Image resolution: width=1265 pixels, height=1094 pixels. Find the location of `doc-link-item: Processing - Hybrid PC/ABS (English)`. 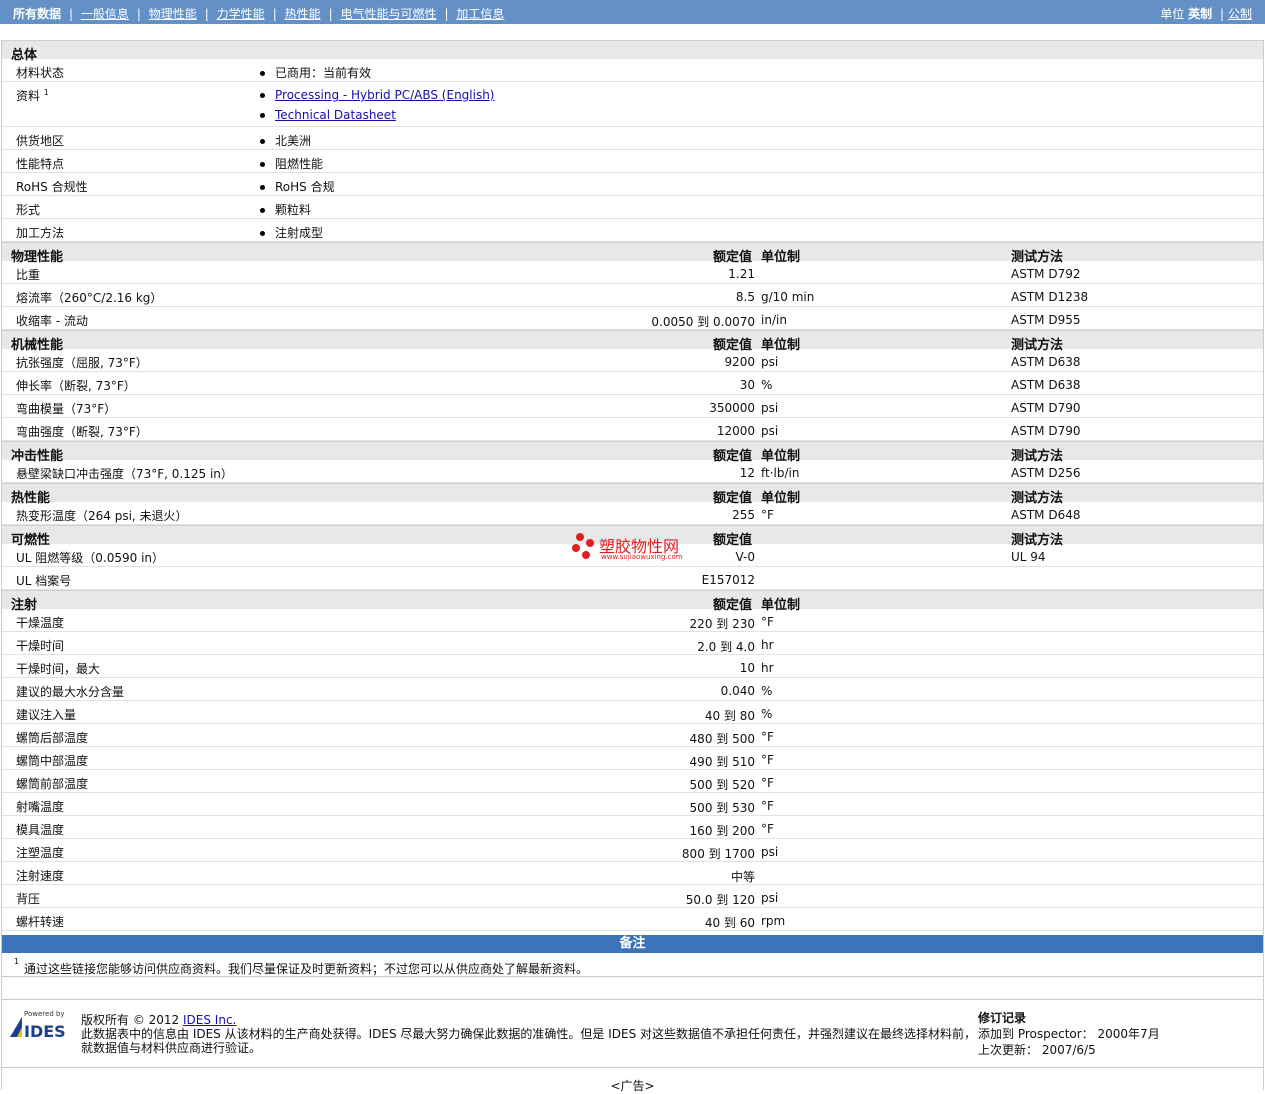

doc-link-item: Processing - Hybrid PC/ABS (English) is located at coordinates (377, 95).